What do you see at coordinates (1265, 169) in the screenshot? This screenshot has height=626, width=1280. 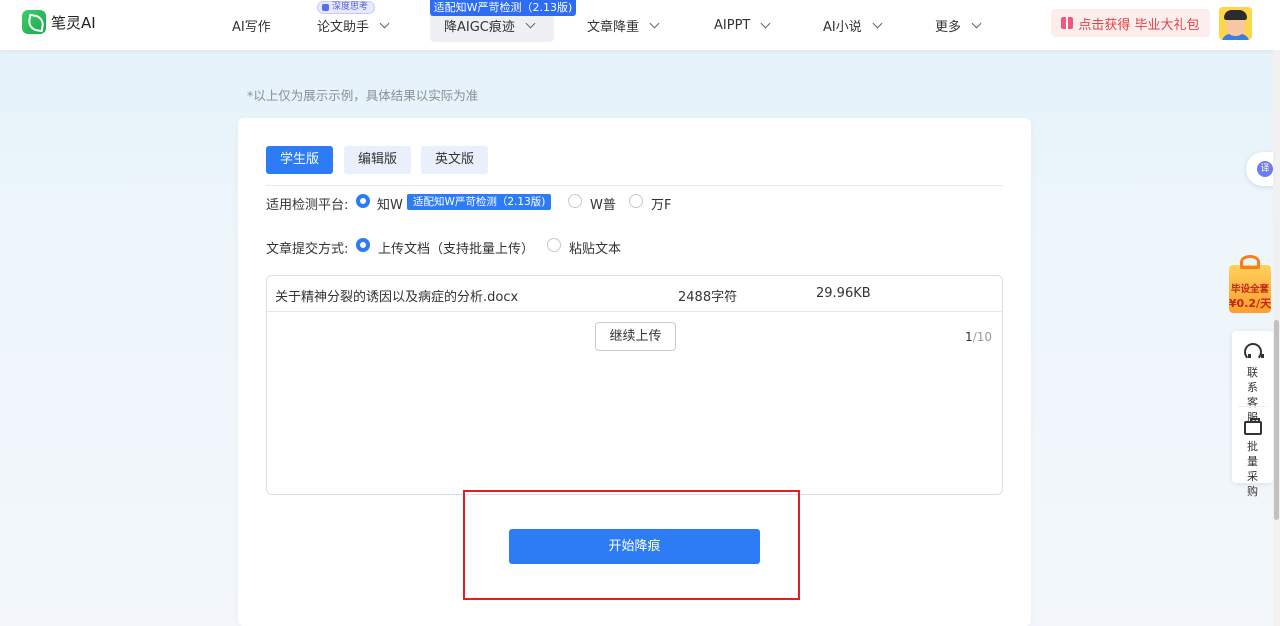 I see `translate-icon: 译` at bounding box center [1265, 169].